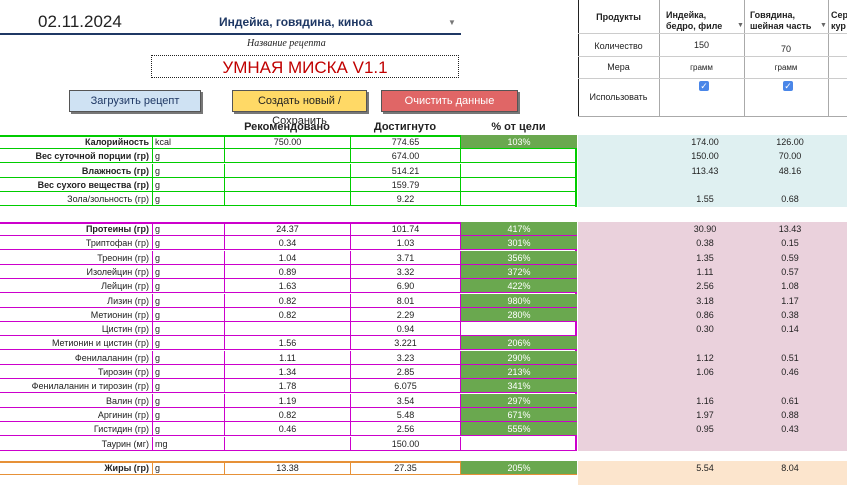 The width and height of the screenshot is (847, 485). I want to click on percent-cell: 980%, so click(518, 301).